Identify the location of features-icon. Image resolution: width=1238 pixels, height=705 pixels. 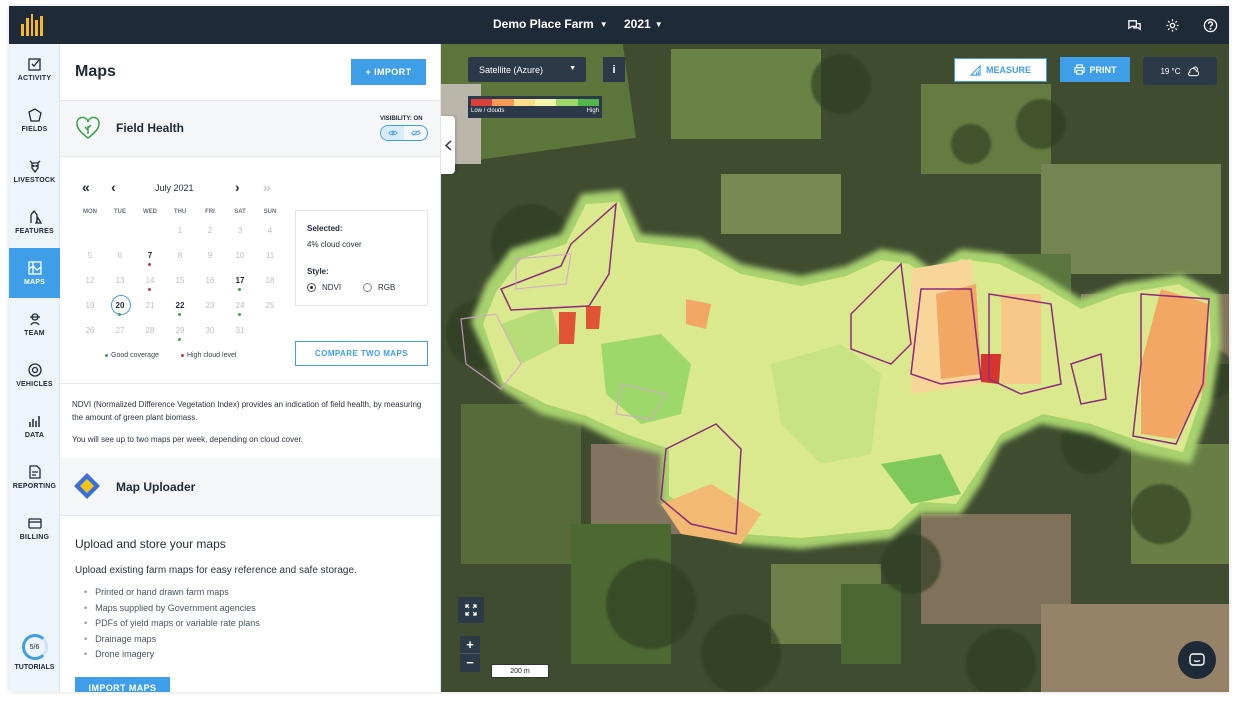
(35, 216).